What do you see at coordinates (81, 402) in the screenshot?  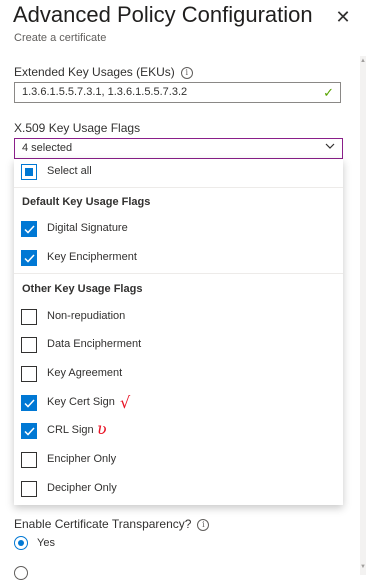 I see `option-label: Key Cert Sign` at bounding box center [81, 402].